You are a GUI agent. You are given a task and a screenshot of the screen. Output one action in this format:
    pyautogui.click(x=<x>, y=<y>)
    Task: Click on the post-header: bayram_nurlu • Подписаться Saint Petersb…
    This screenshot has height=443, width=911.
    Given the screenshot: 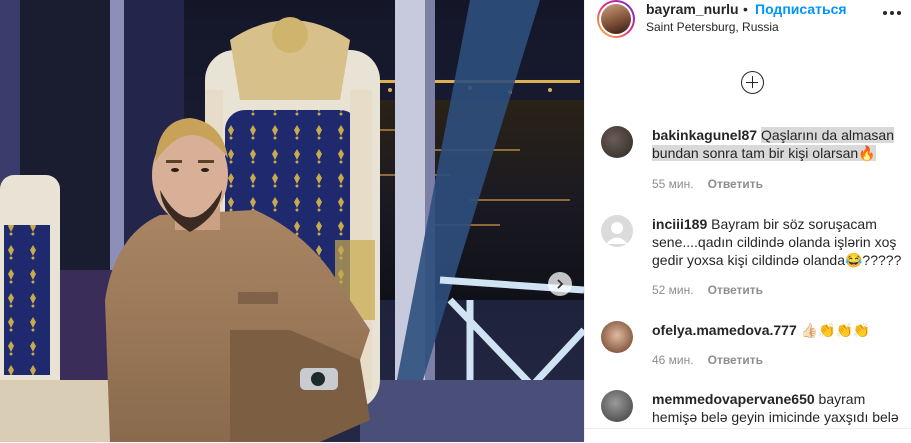 What is the action you would take?
    pyautogui.click(x=748, y=23)
    